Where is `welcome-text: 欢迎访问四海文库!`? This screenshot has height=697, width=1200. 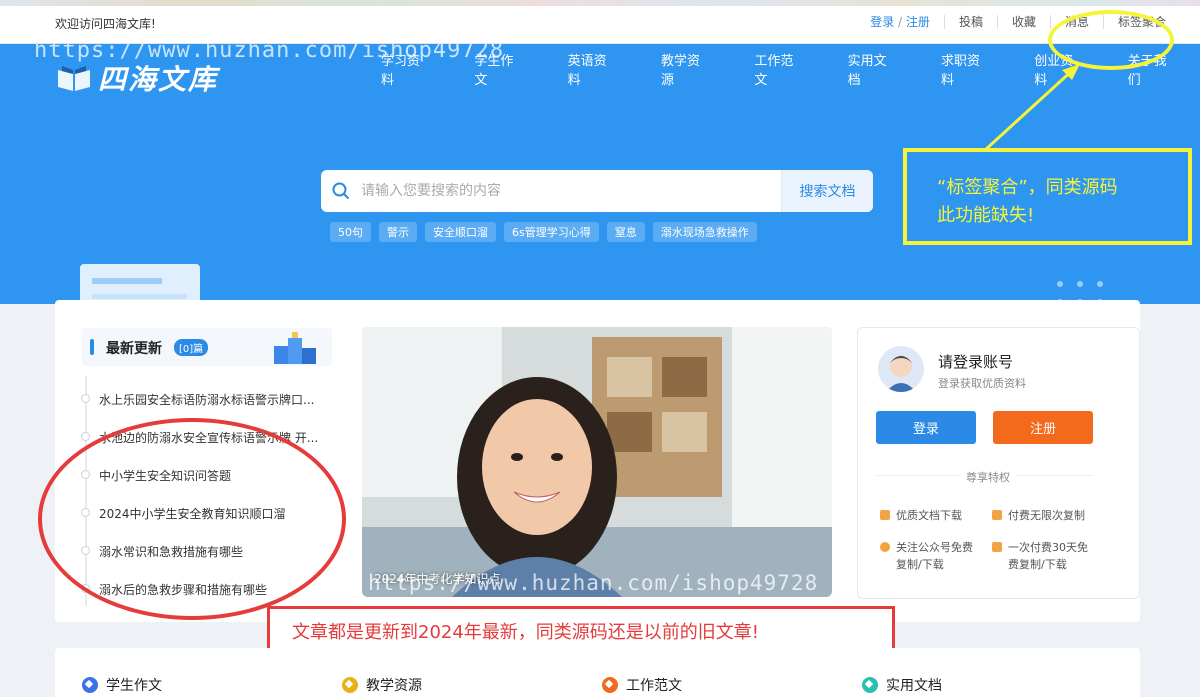 welcome-text: 欢迎访问四海文库! is located at coordinates (105, 24).